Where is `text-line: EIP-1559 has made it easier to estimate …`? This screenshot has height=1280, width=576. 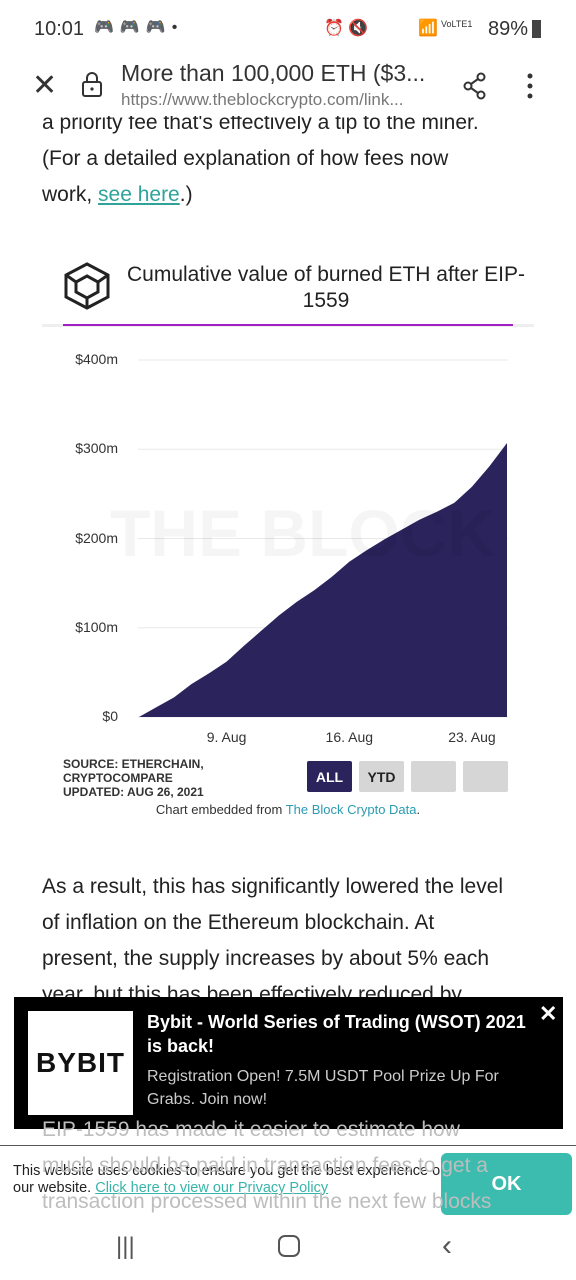 text-line: EIP-1559 has made it easier to estimate … is located at coordinates (251, 1129).